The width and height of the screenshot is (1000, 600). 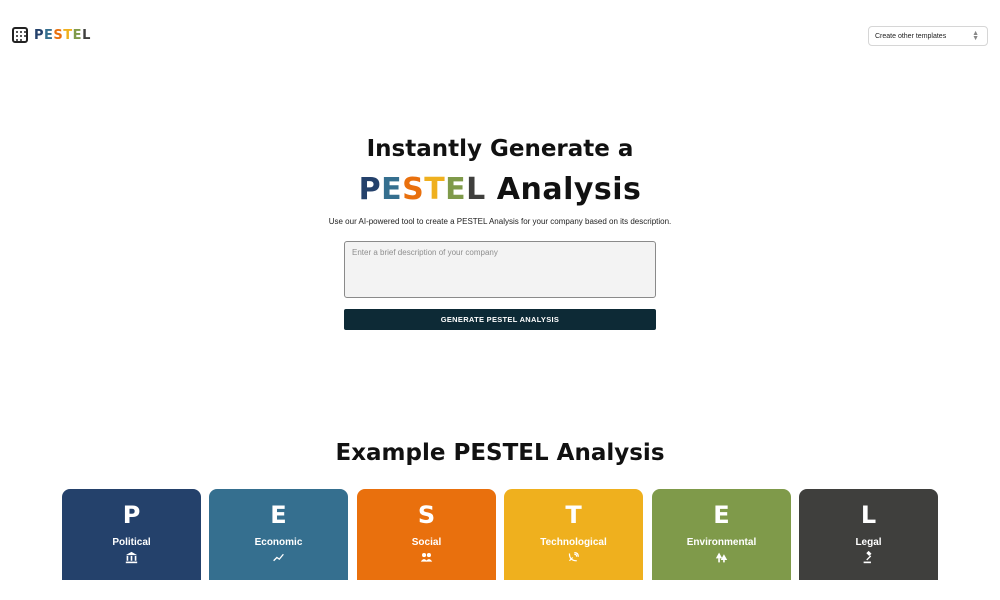 I want to click on example-section-title: Example PESTEL Analysis, so click(x=500, y=453).